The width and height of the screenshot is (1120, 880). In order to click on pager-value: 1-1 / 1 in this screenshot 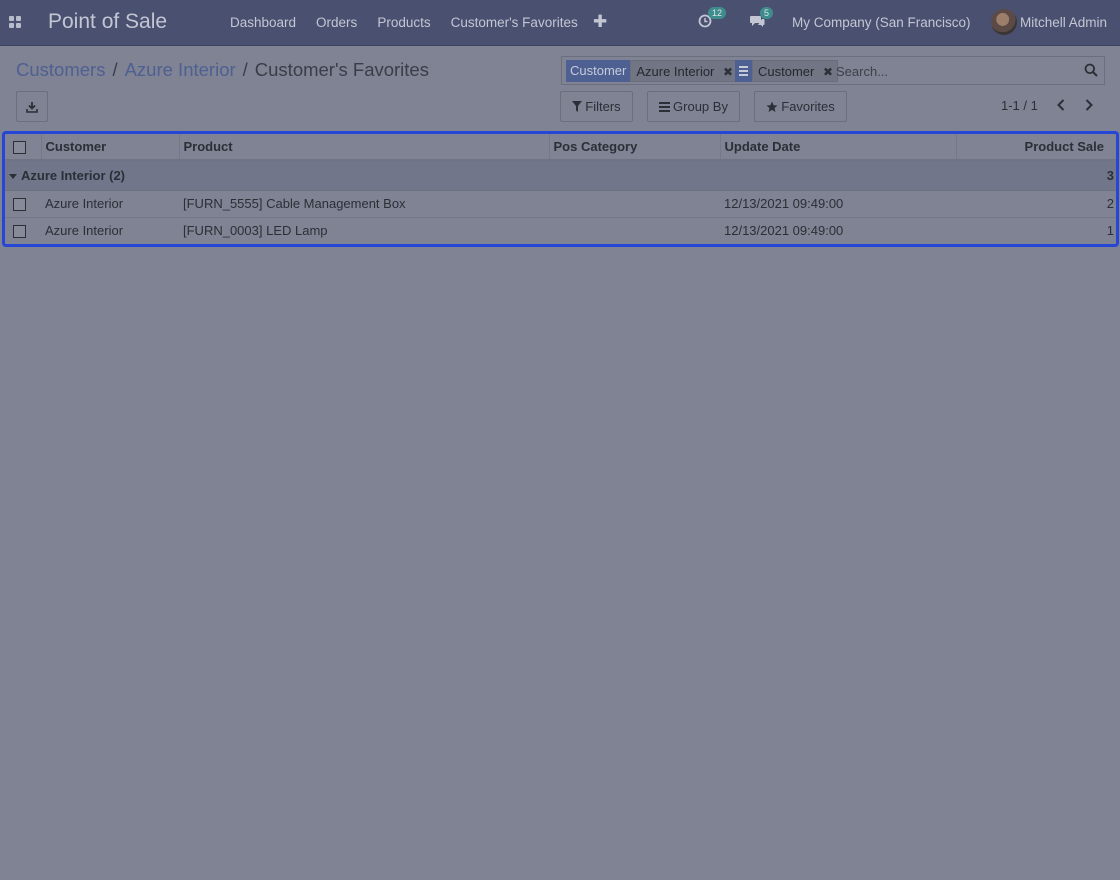, I will do `click(1019, 105)`.